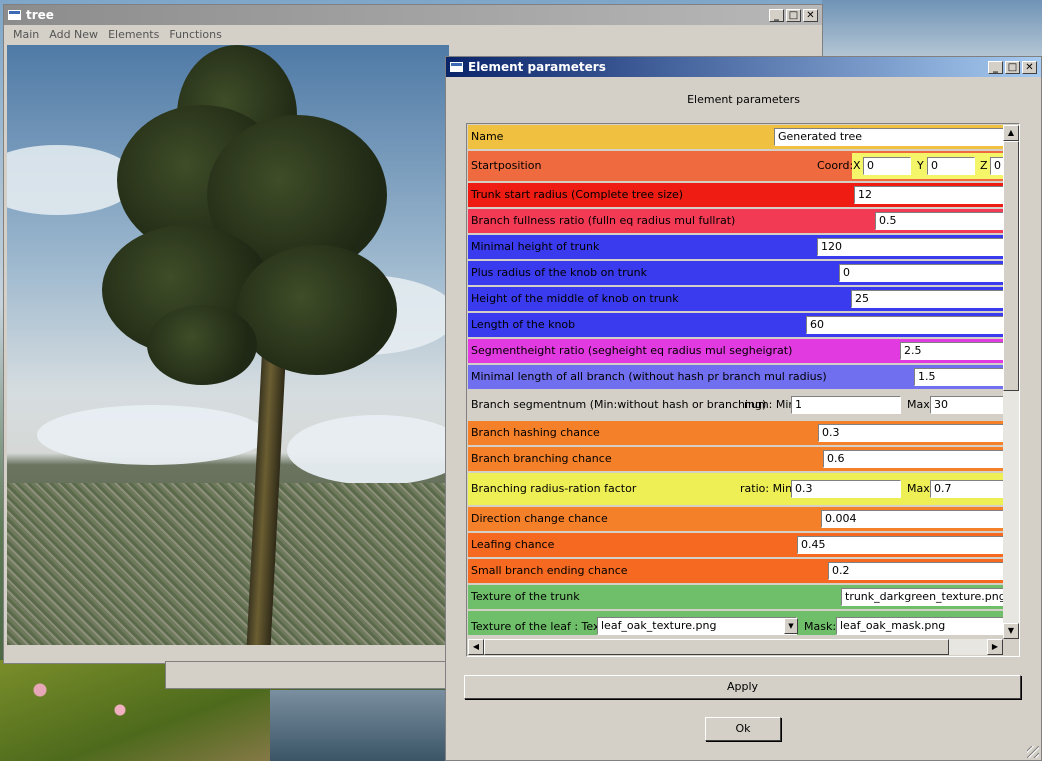 The image size is (1042, 761). Describe the element at coordinates (932, 30) in the screenshot. I see `desktop-background` at that location.